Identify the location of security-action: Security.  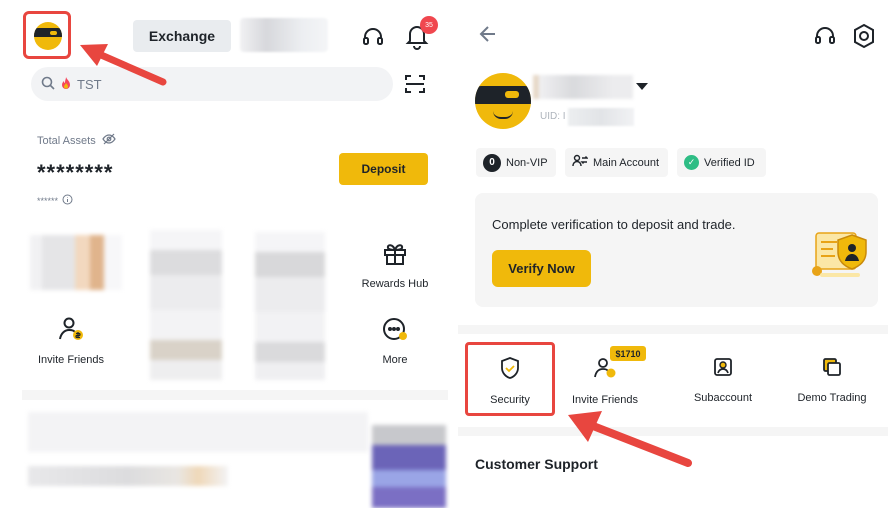
(510, 379).